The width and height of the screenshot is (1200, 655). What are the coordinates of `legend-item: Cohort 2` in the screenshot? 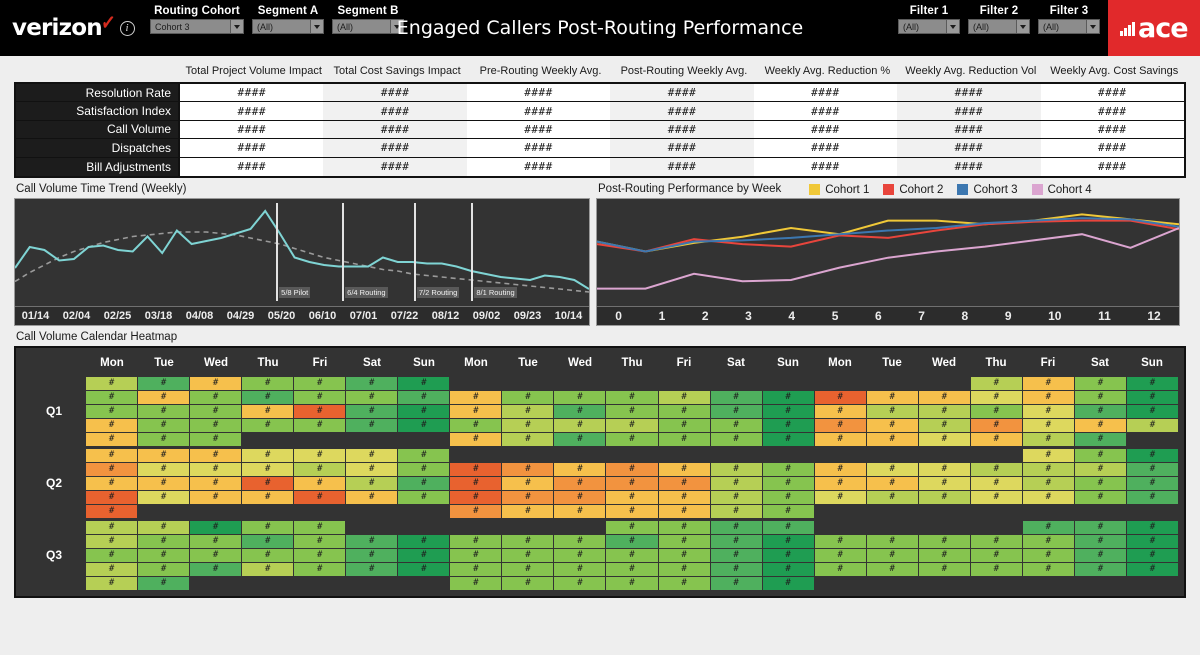 It's located at (913, 190).